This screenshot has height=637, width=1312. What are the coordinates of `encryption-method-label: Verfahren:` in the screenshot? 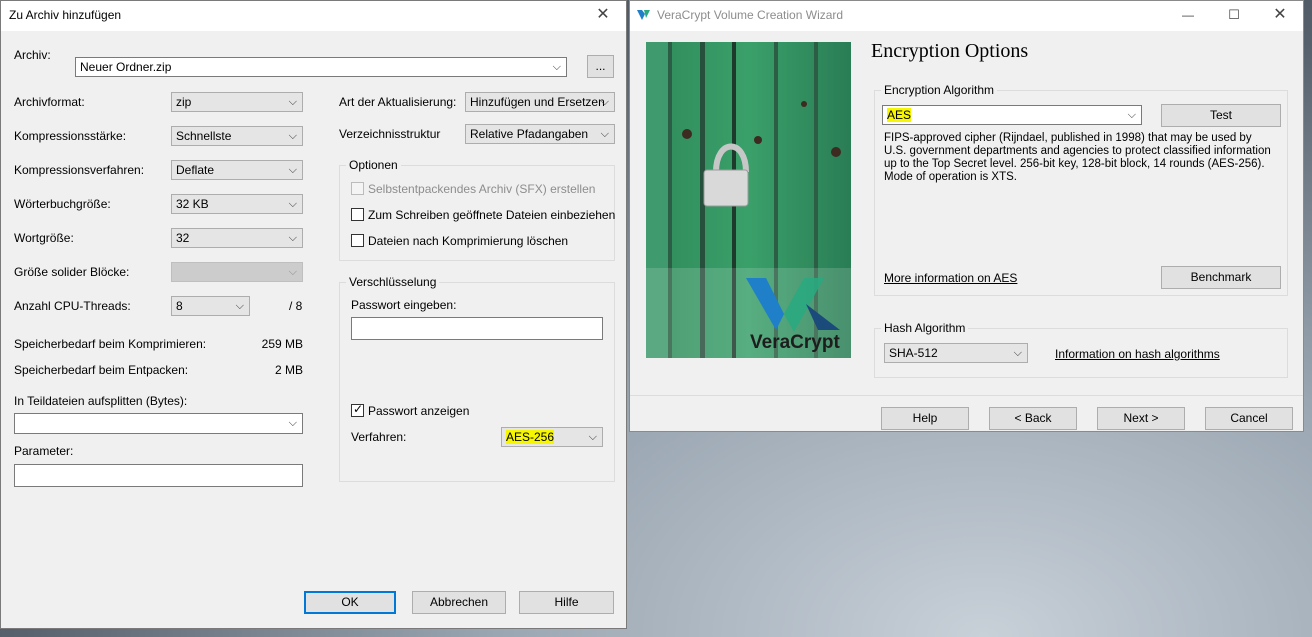 It's located at (379, 437).